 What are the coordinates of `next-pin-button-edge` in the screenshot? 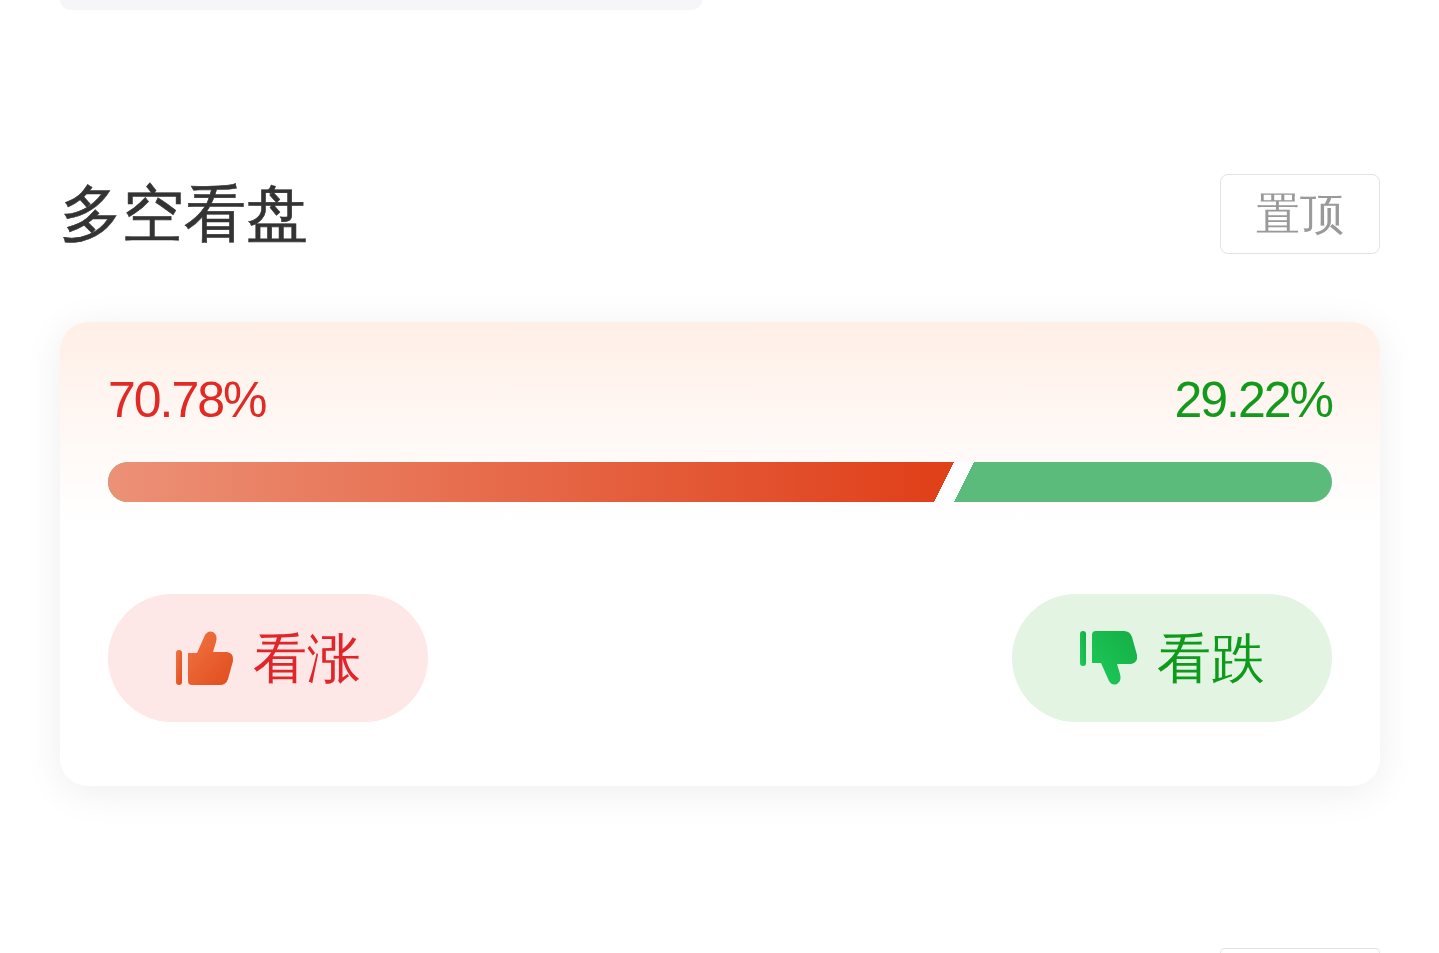 It's located at (1300, 950).